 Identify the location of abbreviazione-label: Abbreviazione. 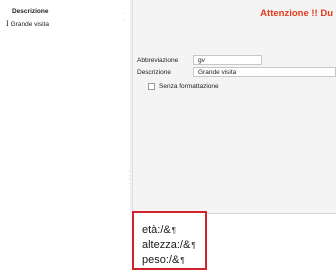
(158, 60).